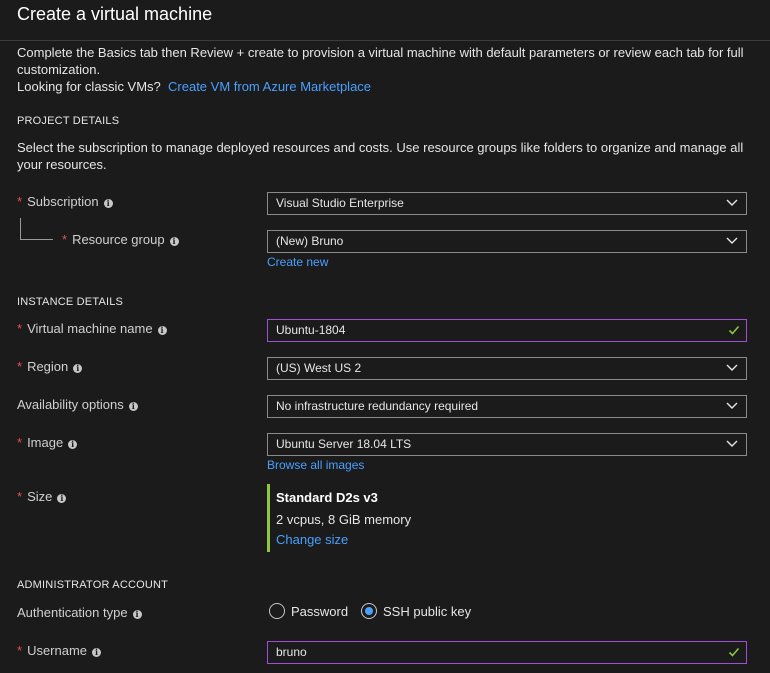 The height and width of the screenshot is (673, 770). I want to click on create-vm-marketplace-link: Create VM from Azure Marketplace, so click(269, 86).